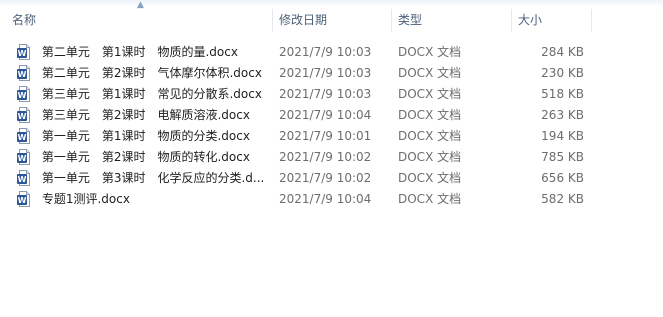 The image size is (663, 317). What do you see at coordinates (552, 20) in the screenshot?
I see `column-header-size: 大小` at bounding box center [552, 20].